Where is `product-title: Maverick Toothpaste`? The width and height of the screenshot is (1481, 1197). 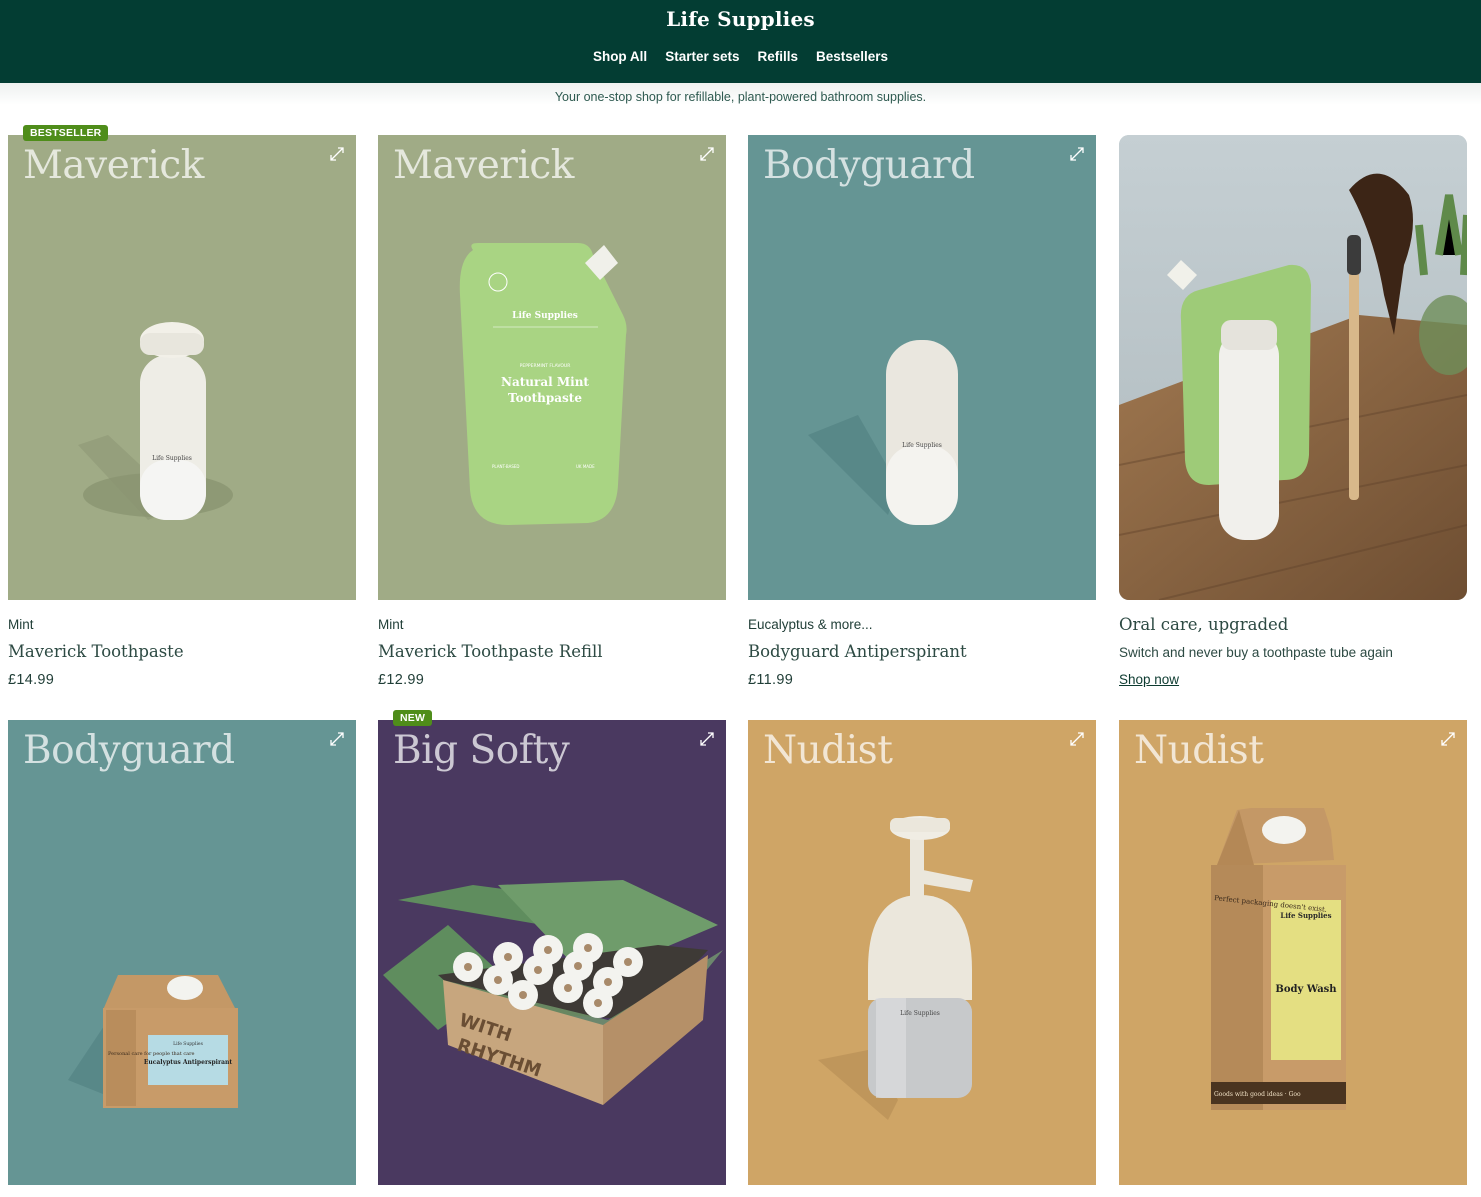
product-title: Maverick Toothpaste is located at coordinates (96, 651).